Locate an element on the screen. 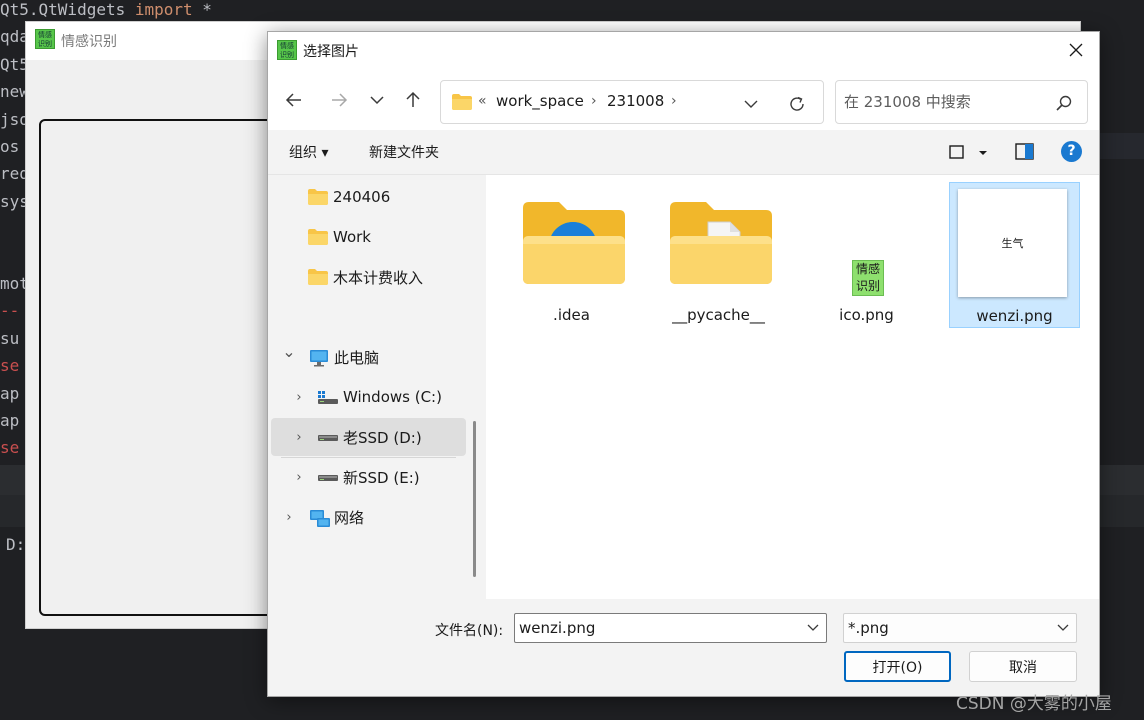 This screenshot has height=720, width=1144. change-view-button is located at coordinates (970, 153).